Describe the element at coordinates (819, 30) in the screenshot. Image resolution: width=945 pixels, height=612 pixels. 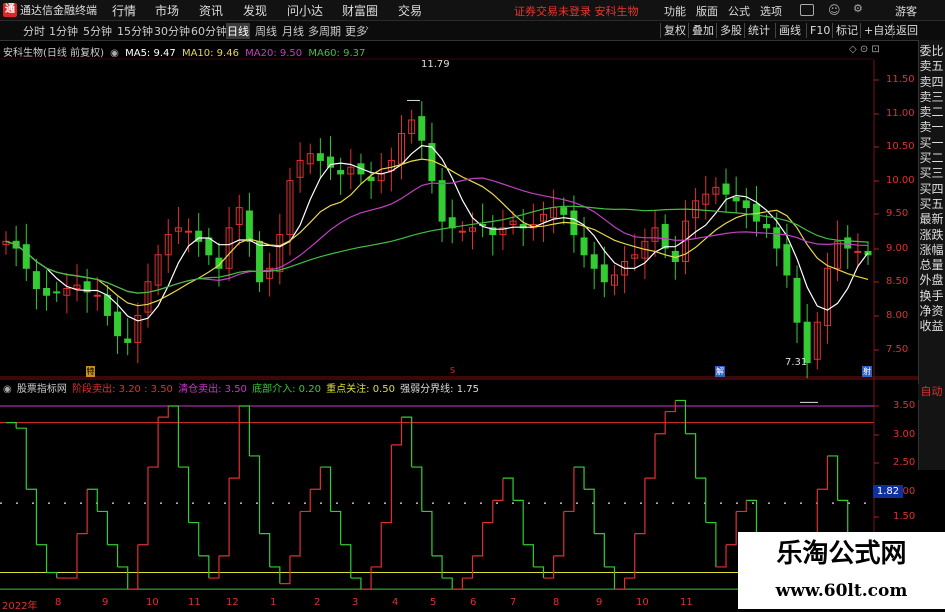
I see `btn-f10: F10` at that location.